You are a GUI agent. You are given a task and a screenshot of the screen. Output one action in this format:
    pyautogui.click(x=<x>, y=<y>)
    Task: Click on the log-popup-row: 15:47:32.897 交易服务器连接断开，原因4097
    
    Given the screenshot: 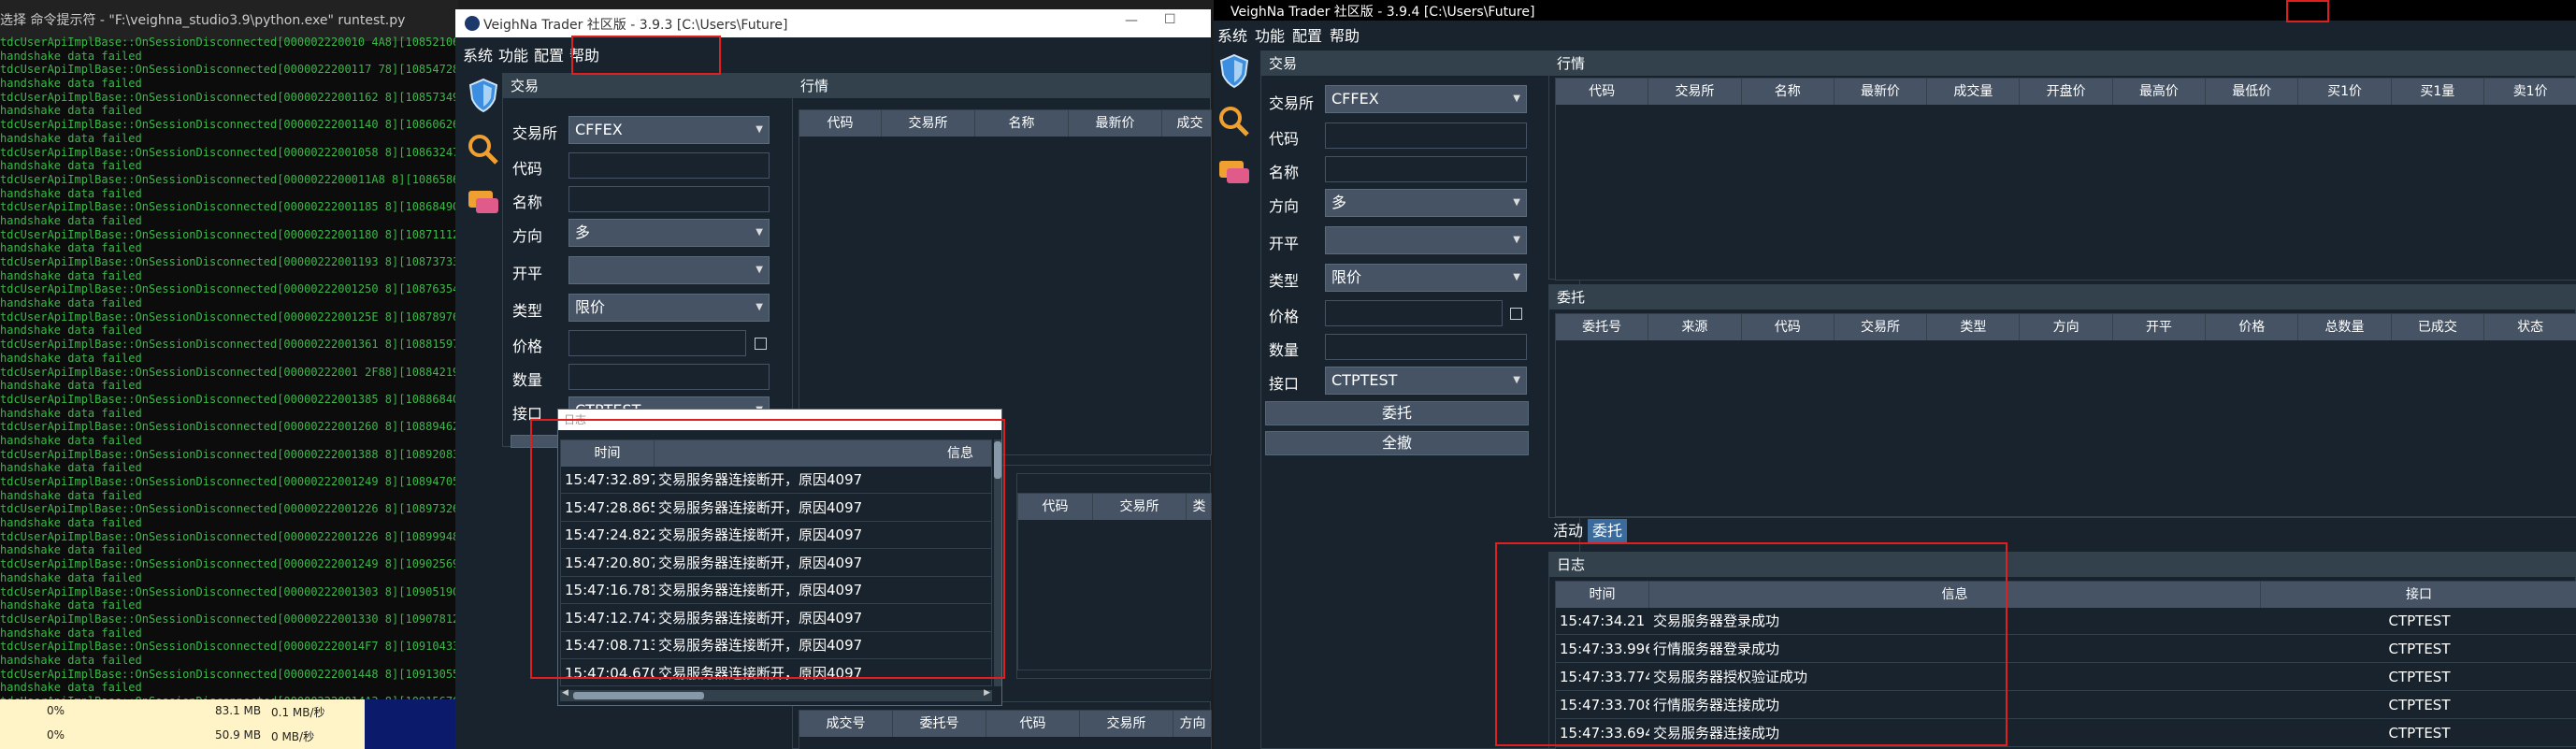 What is the action you would take?
    pyautogui.click(x=776, y=480)
    